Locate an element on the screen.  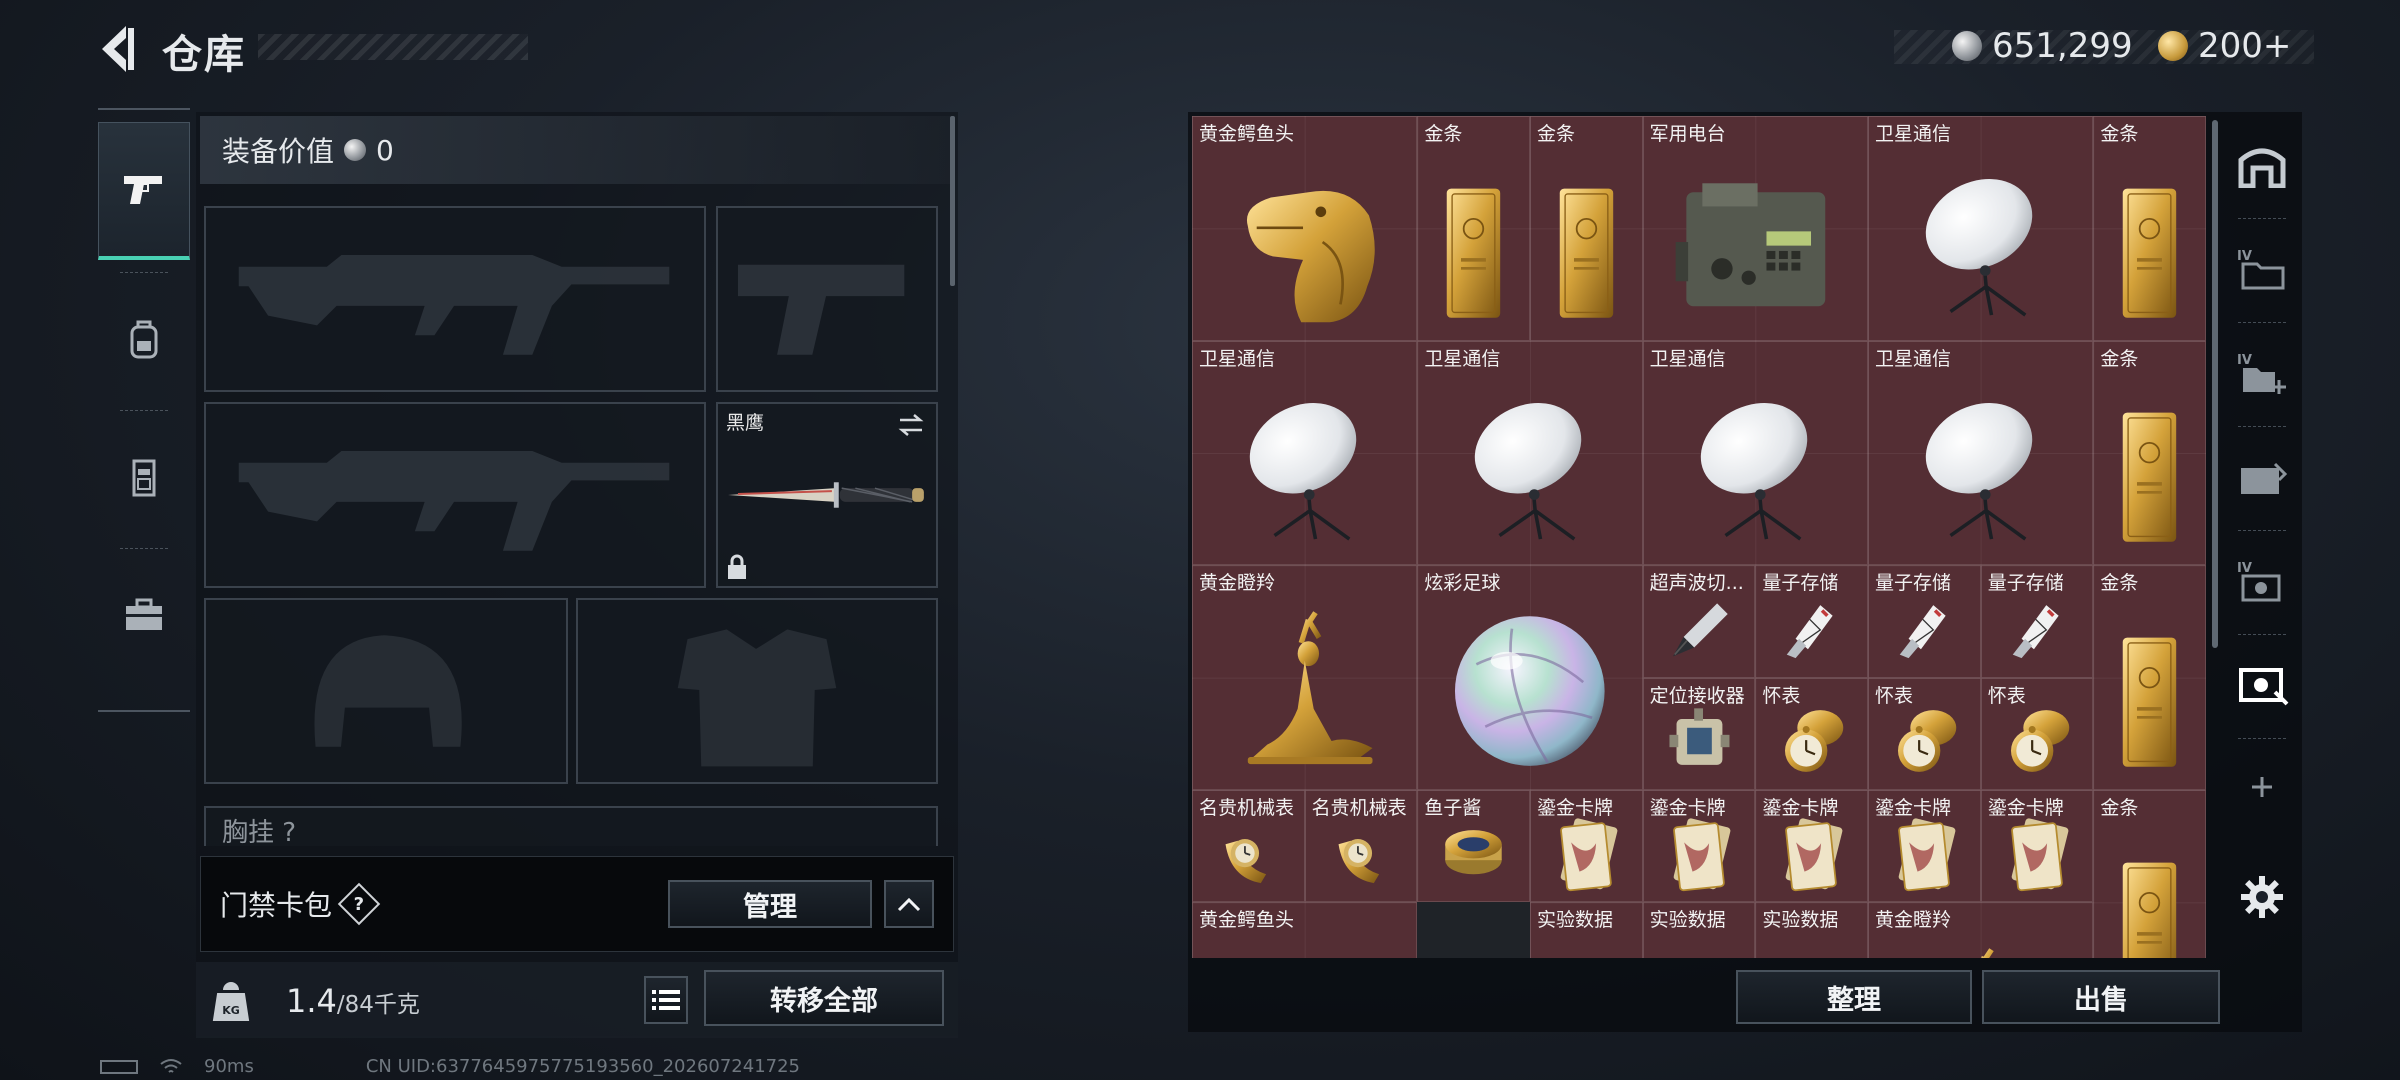
stash-item-military-radio: 军用电台 is located at coordinates (1755, 228).